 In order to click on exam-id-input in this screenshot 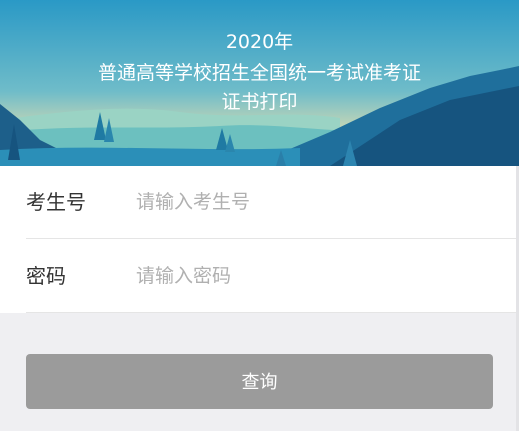, I will do `click(321, 202)`.